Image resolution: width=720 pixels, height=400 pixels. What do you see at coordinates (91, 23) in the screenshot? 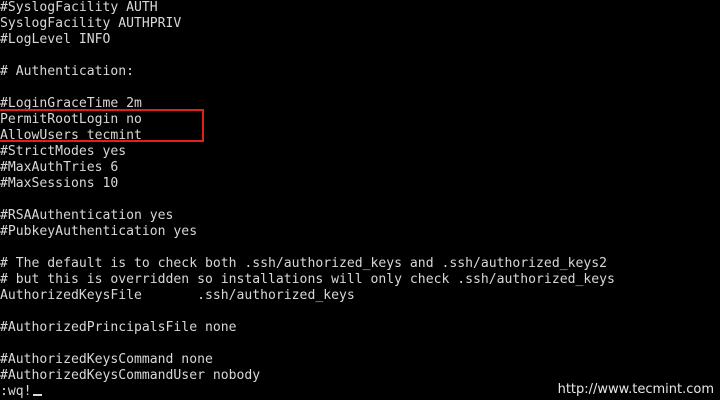
I see `config-line: SyslogFacility AUTHPRIV` at bounding box center [91, 23].